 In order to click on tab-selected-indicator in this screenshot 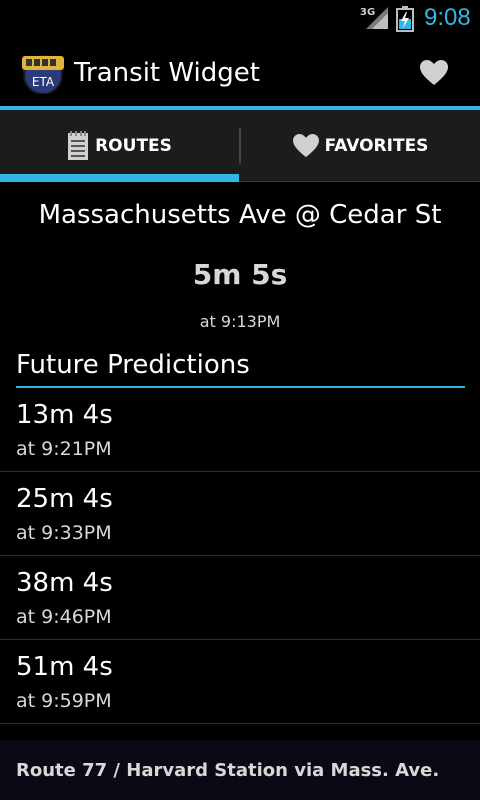, I will do `click(119, 178)`.